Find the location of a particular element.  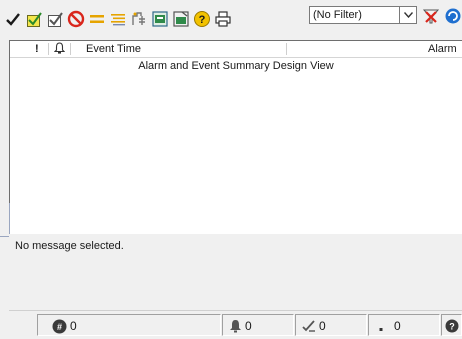

properties-button is located at coordinates (181, 19).